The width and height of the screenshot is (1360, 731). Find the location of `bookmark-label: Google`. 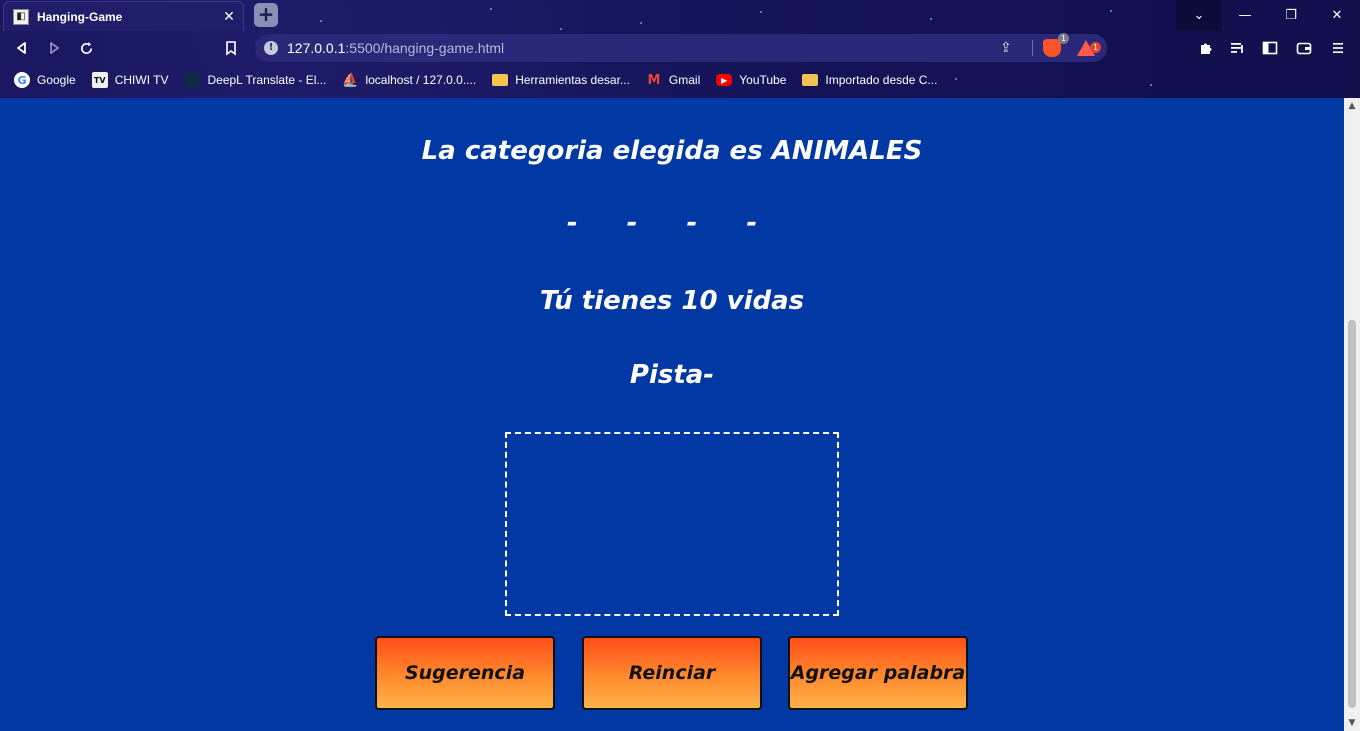

bookmark-label: Google is located at coordinates (56, 80).